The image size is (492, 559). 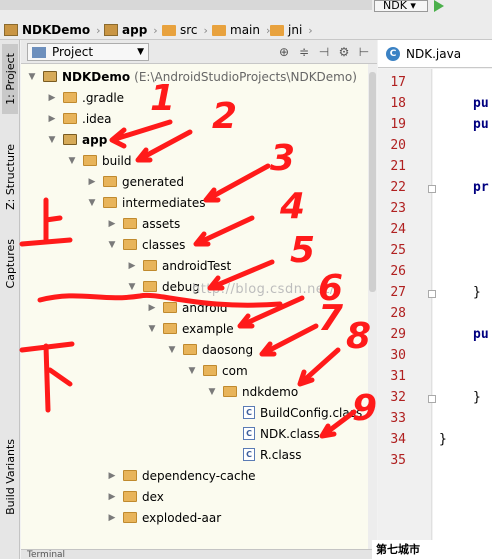 I want to click on tree-row-intermediates: ▼ intermediates, so click(x=194, y=202).